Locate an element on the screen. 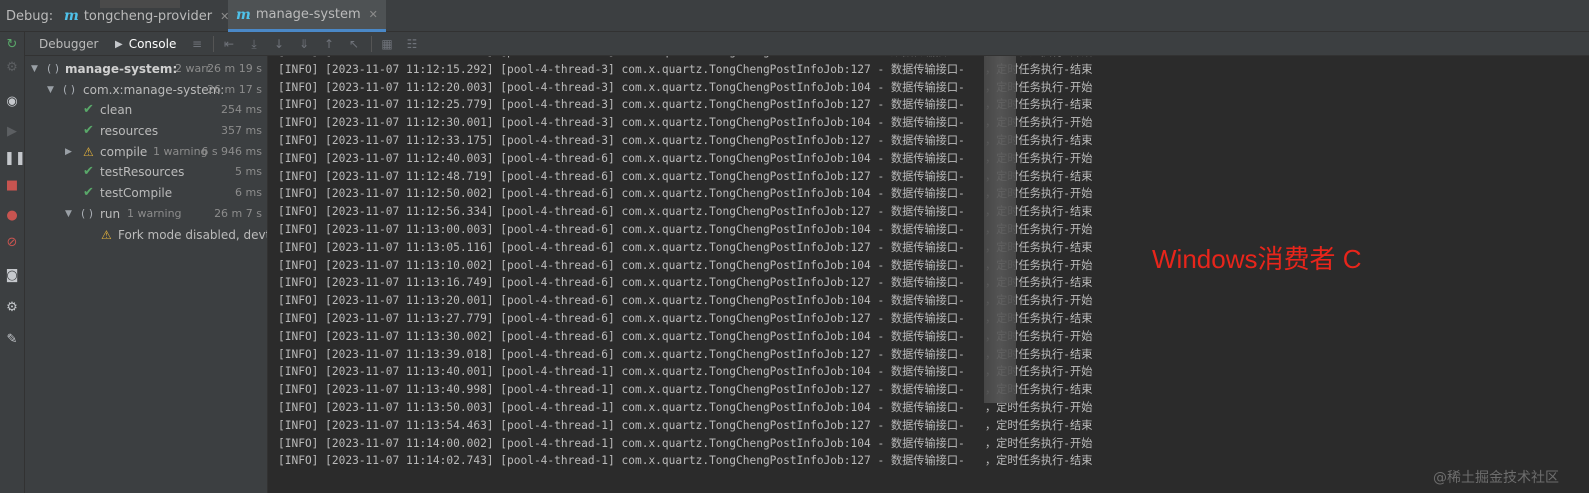 The height and width of the screenshot is (493, 1589). tree-label: testResources is located at coordinates (142, 172).